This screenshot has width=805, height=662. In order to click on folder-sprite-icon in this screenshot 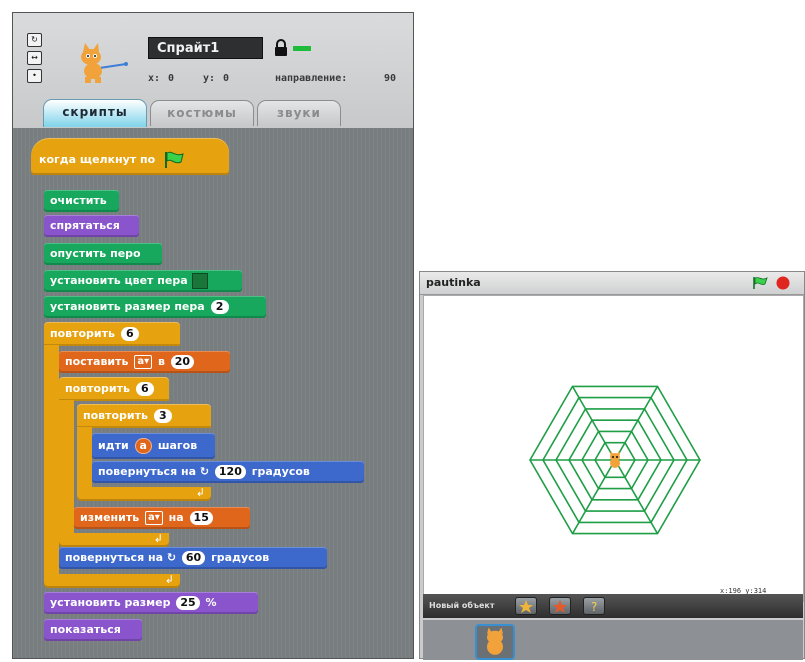, I will do `click(560, 606)`.